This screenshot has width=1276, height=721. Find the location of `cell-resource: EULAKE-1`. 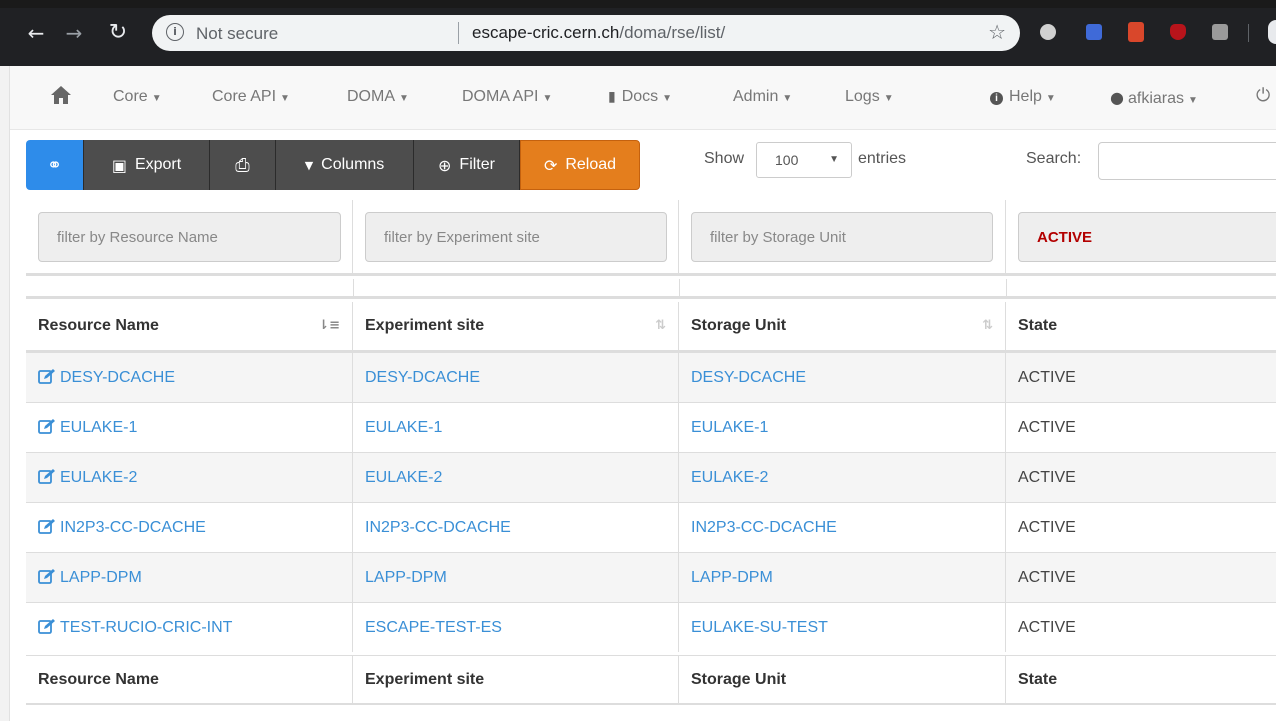

cell-resource: EULAKE-1 is located at coordinates (189, 427).